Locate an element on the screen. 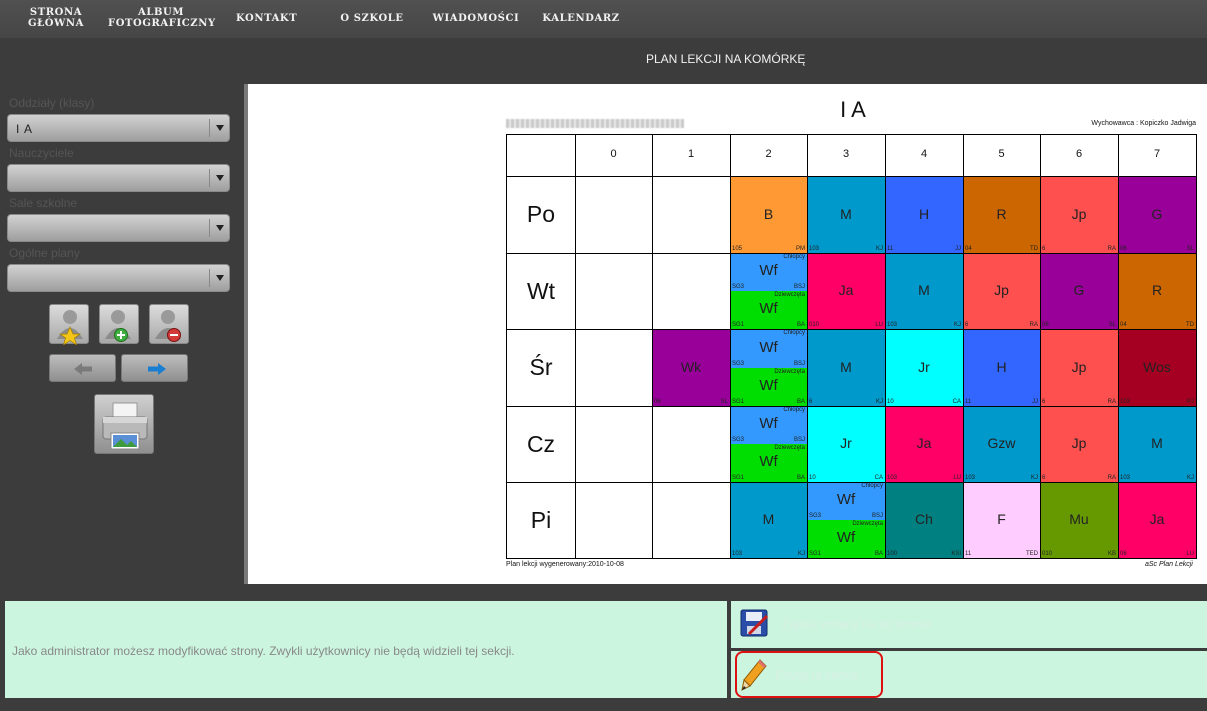 Image resolution: width=1207 pixels, height=711 pixels. lesson-subject: B is located at coordinates (768, 213).